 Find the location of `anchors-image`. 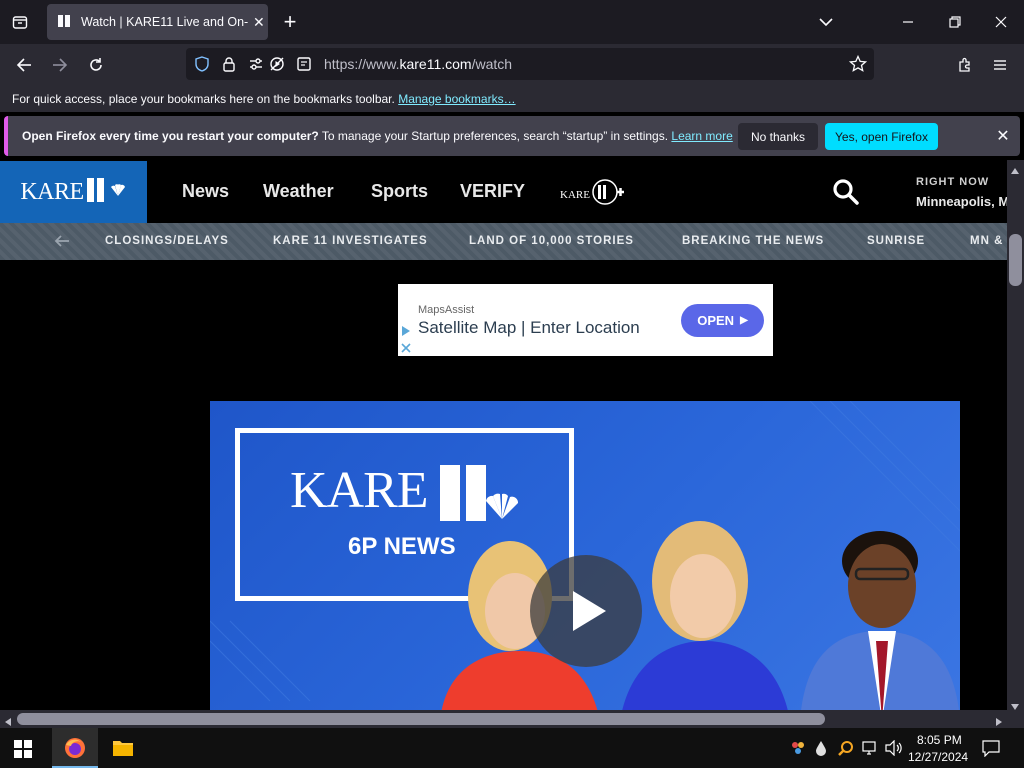

anchors-image is located at coordinates (700, 615).